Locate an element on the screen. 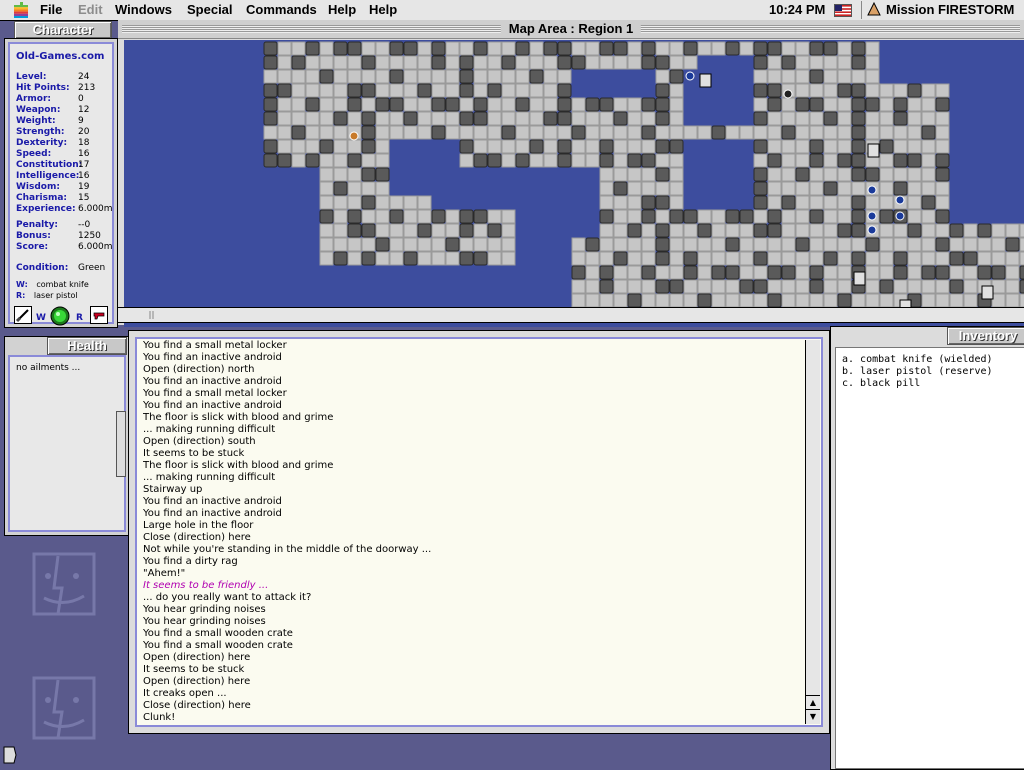 The height and width of the screenshot is (770, 1024). inventory-item: c. black pill is located at coordinates (917, 384).